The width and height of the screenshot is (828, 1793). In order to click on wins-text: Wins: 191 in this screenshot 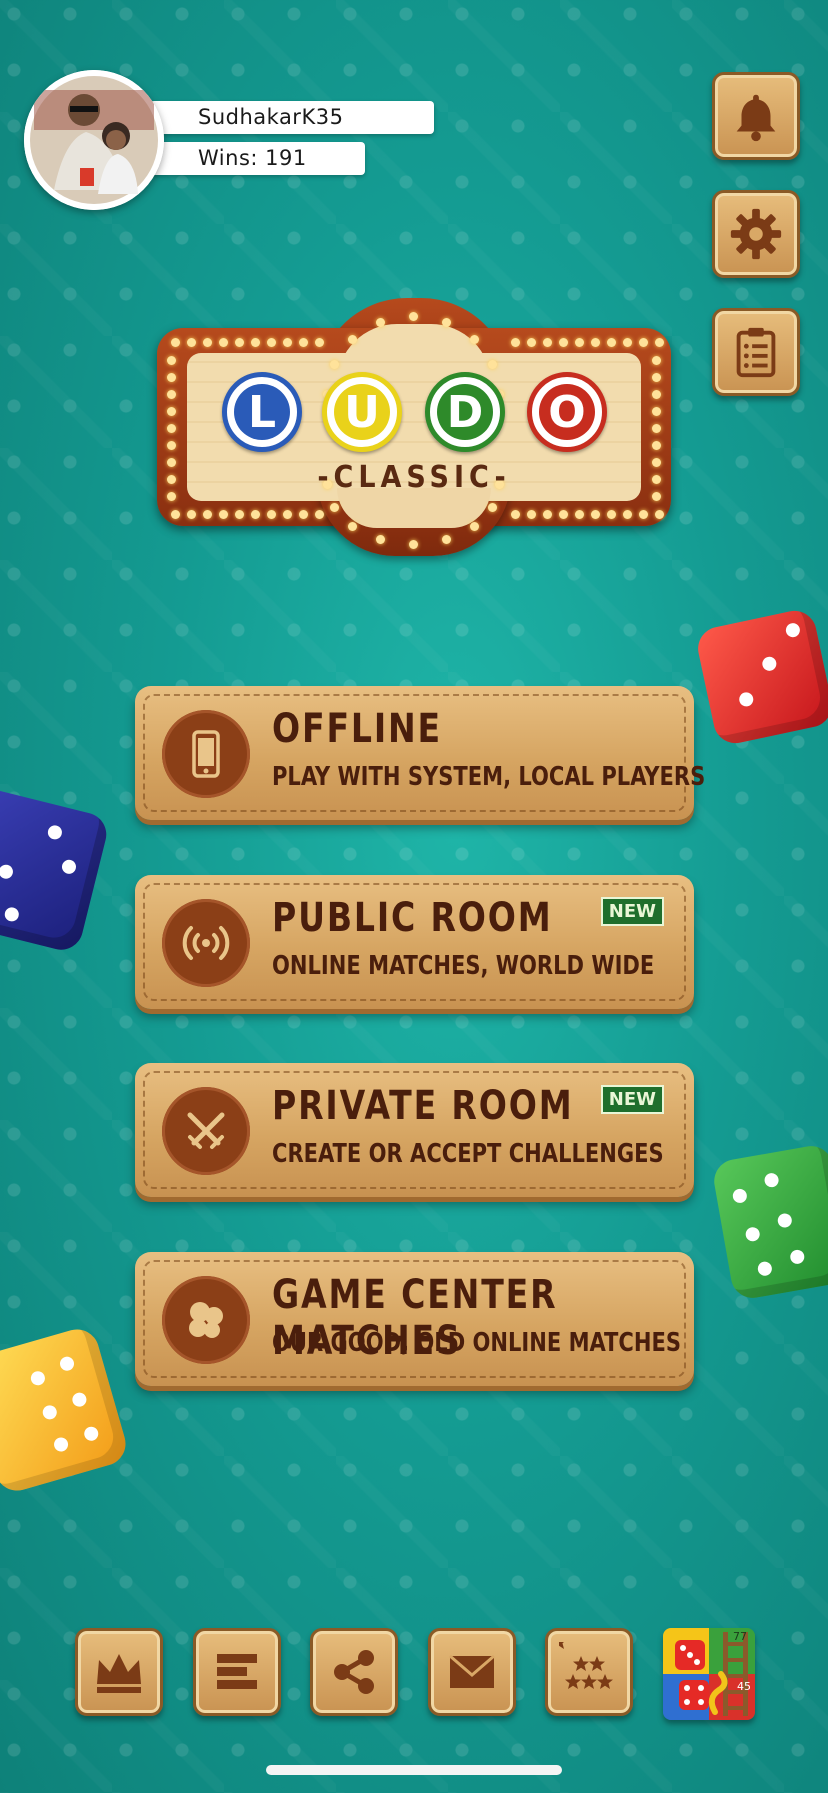, I will do `click(252, 158)`.